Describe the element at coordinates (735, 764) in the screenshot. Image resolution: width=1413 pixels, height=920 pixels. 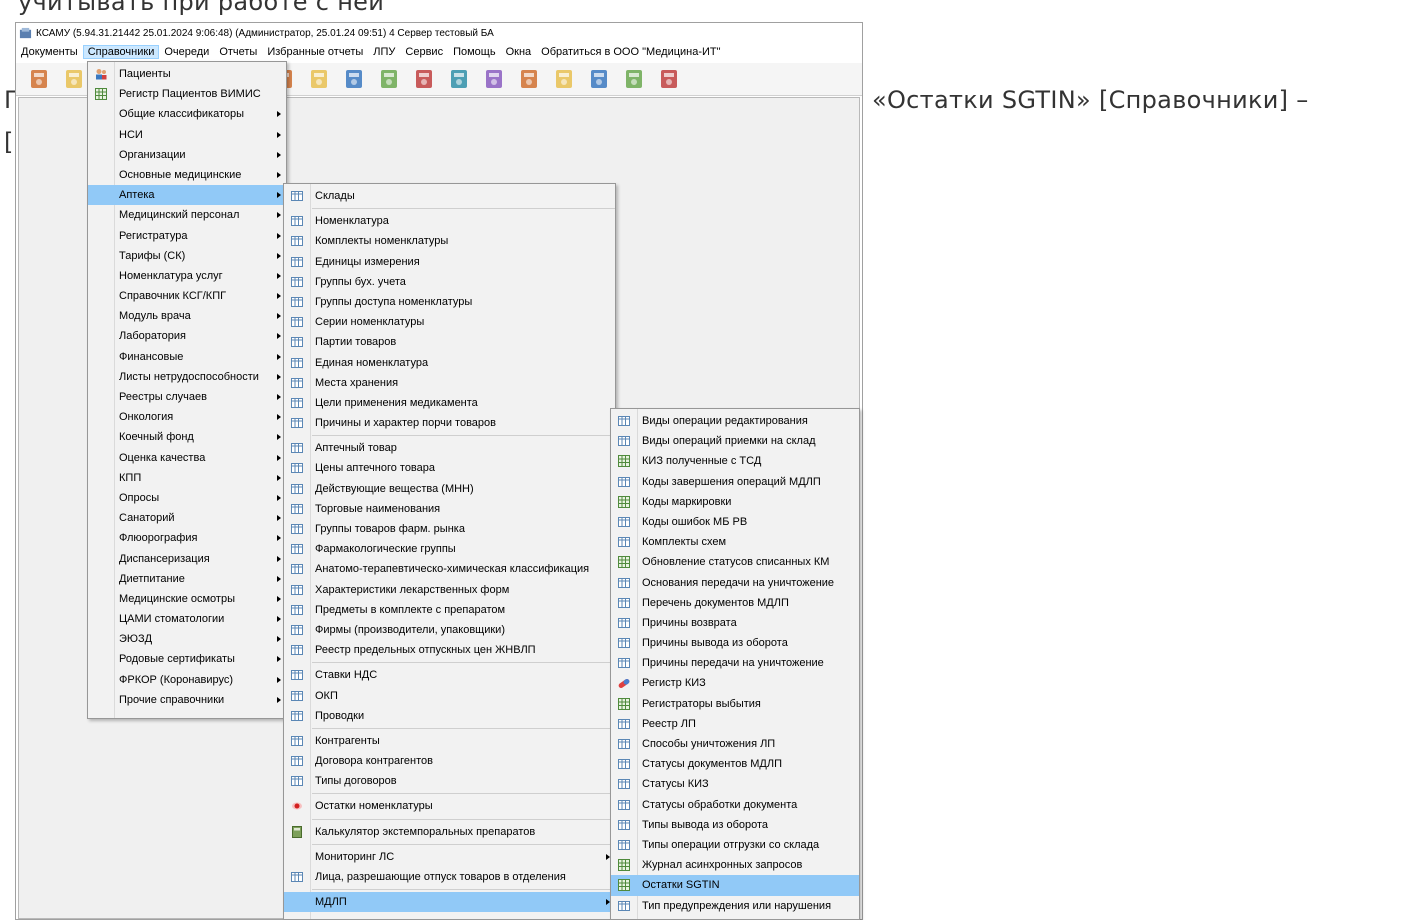
I see `menu3-item: Статусы документов МДЛП` at that location.